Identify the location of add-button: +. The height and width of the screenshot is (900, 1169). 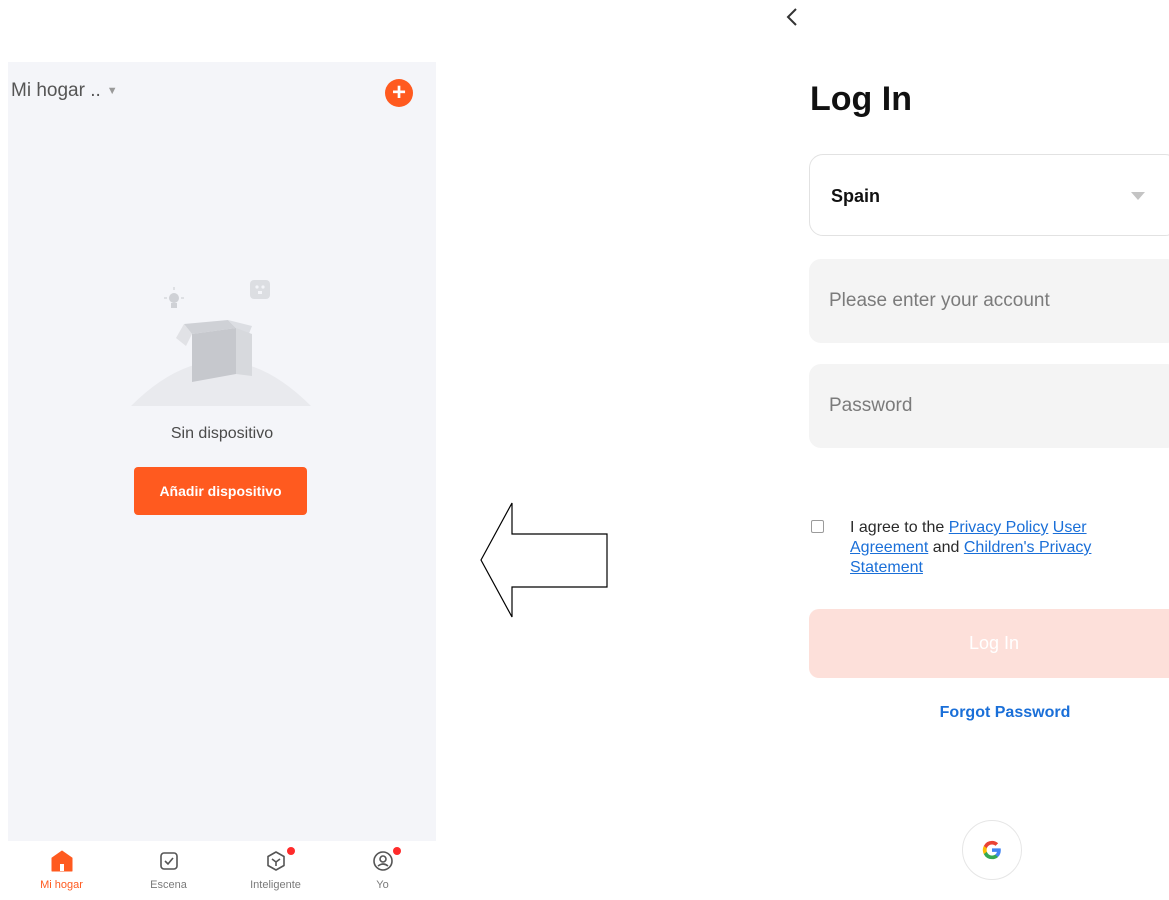
(399, 93).